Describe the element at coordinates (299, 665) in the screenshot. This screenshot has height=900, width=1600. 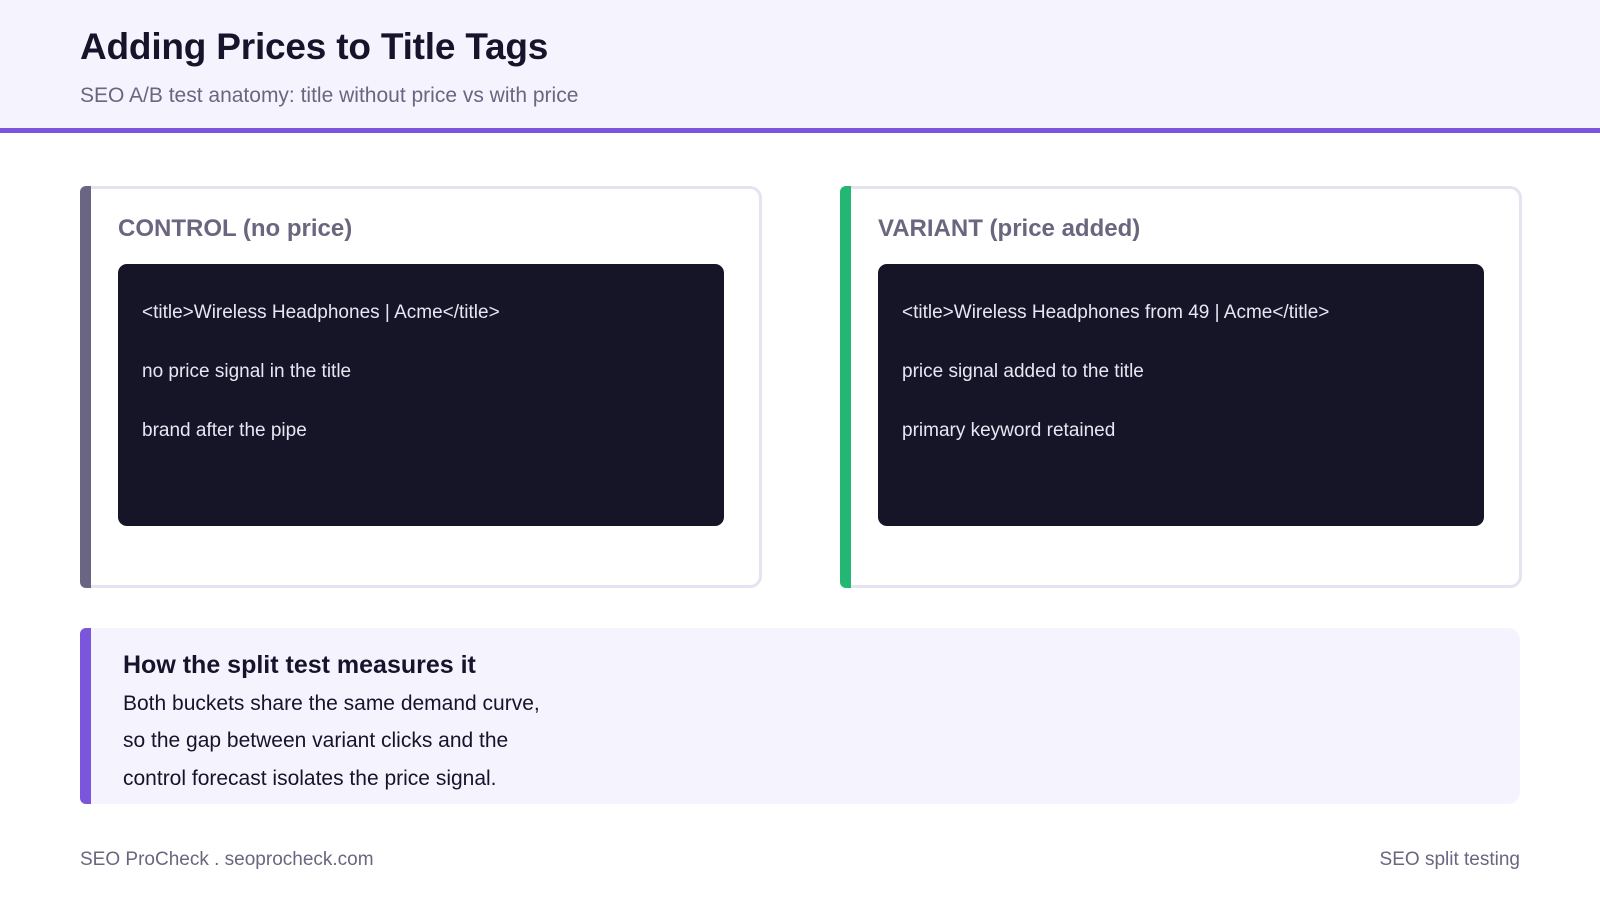
I see `note-title: How the split test measures it` at that location.